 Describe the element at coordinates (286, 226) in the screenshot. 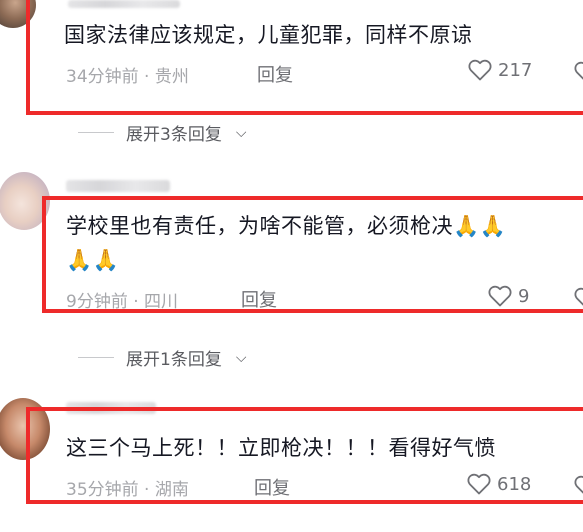

I see `comment-text: 学校里也有责任，为啥不能管，必须枪决🙏🙏` at that location.